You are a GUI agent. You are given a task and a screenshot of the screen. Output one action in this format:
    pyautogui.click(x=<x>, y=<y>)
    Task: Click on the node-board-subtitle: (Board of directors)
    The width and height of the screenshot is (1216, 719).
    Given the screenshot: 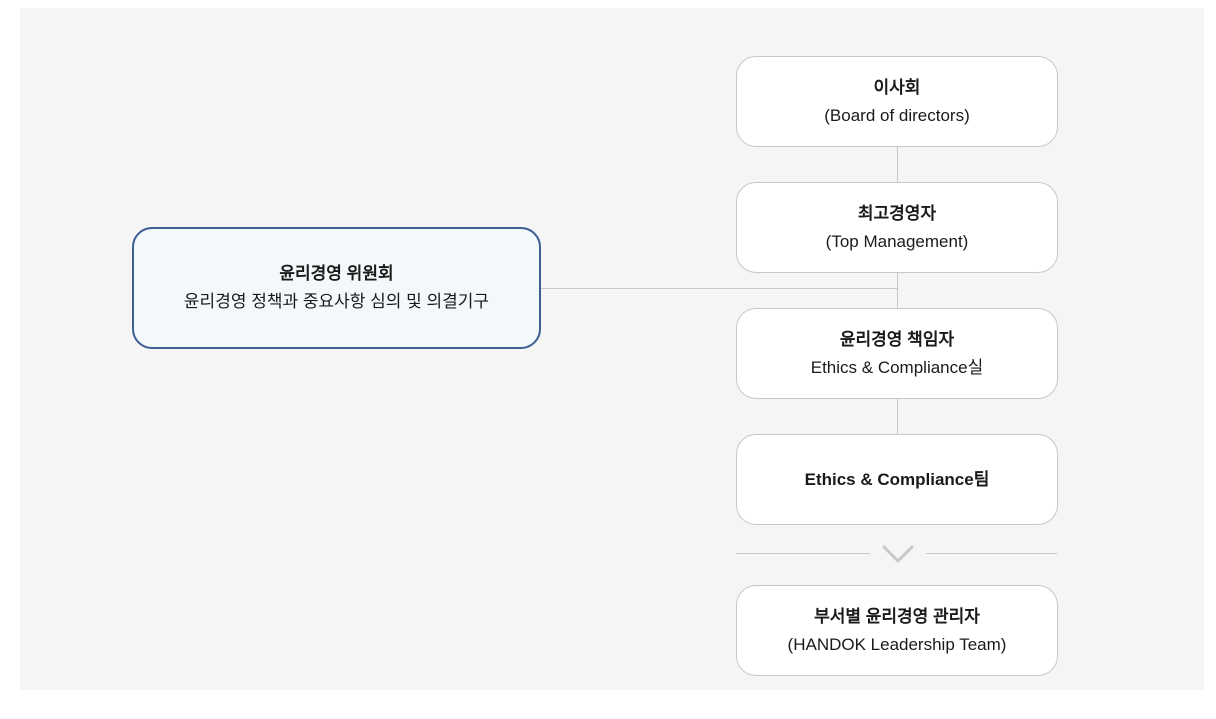 What is the action you would take?
    pyautogui.click(x=897, y=115)
    